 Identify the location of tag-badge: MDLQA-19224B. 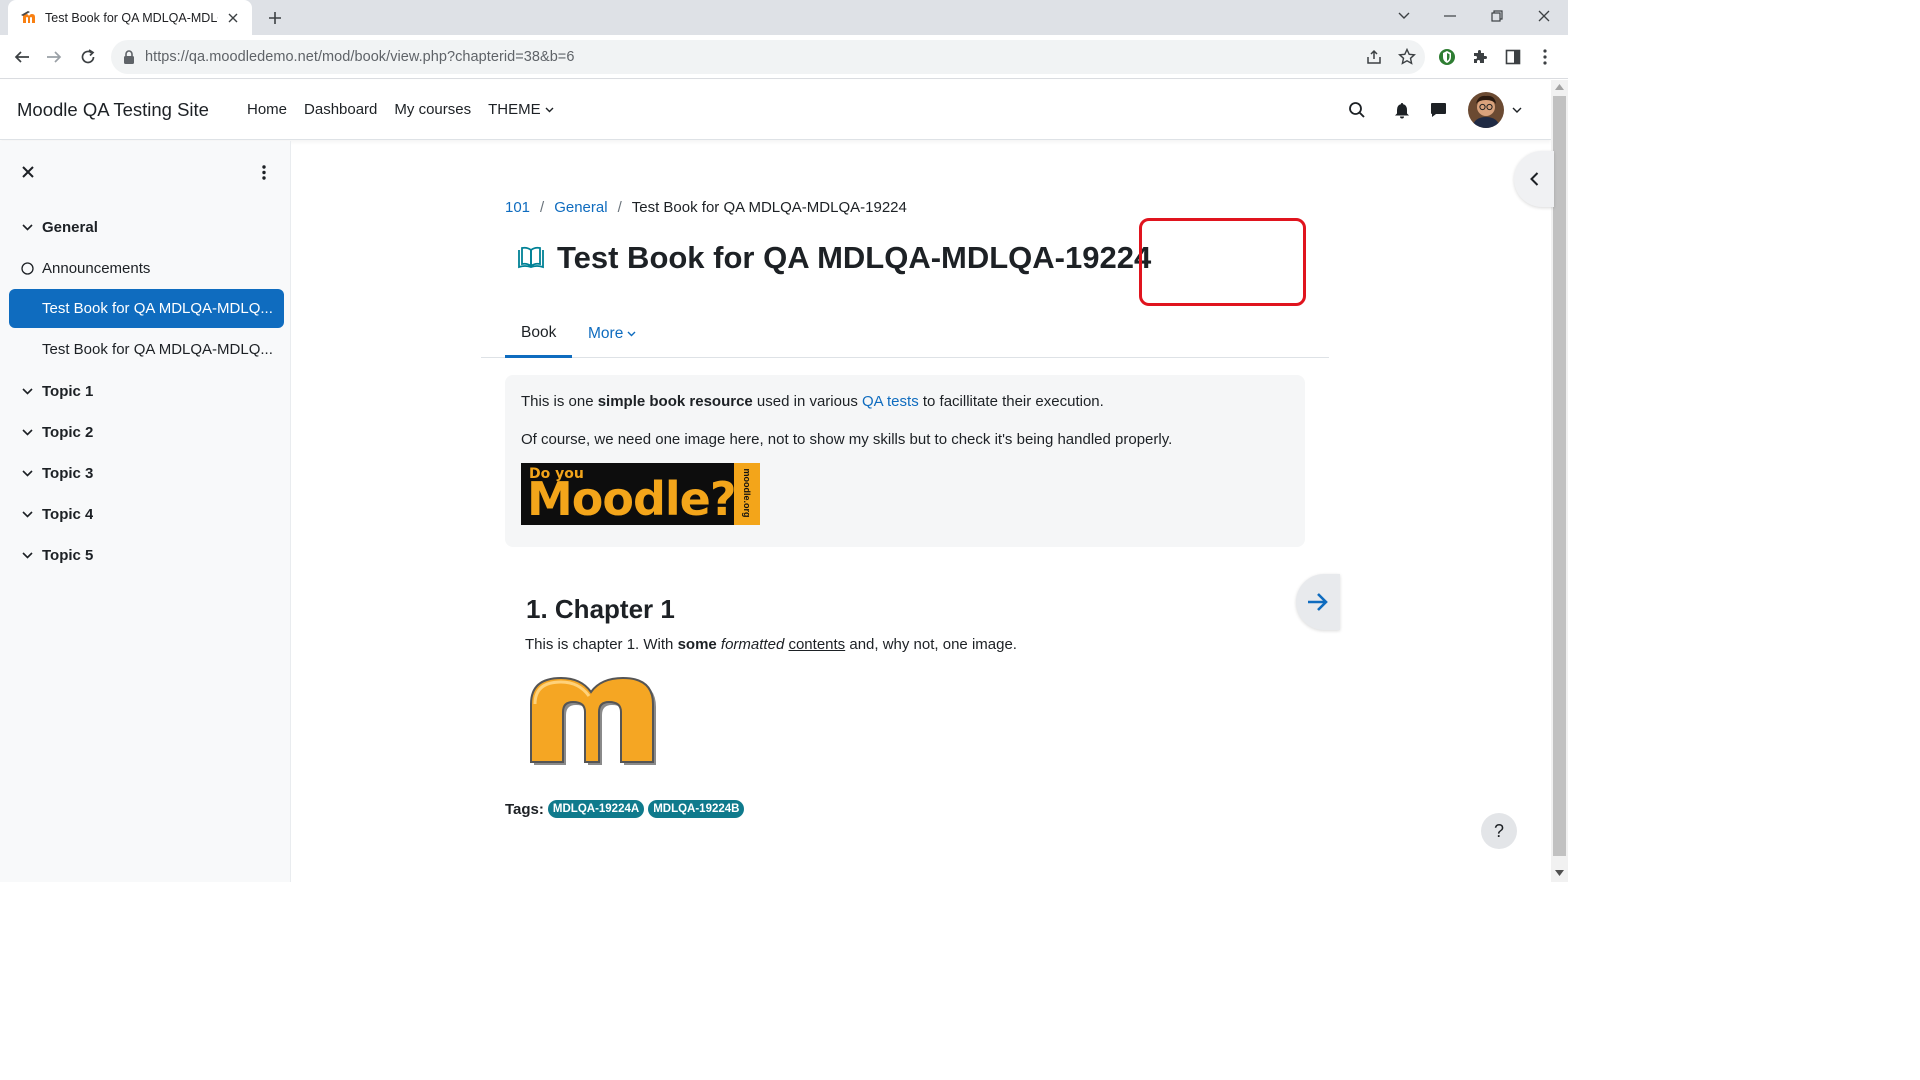
(696, 809).